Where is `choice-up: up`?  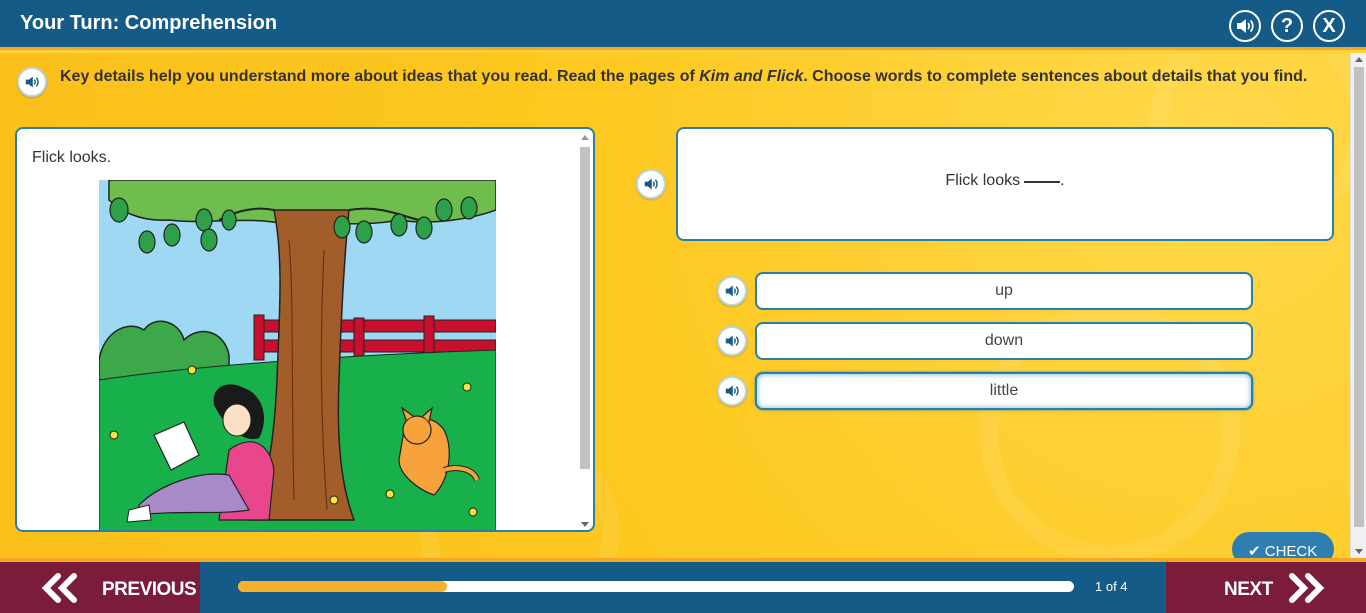
choice-up: up is located at coordinates (1004, 291).